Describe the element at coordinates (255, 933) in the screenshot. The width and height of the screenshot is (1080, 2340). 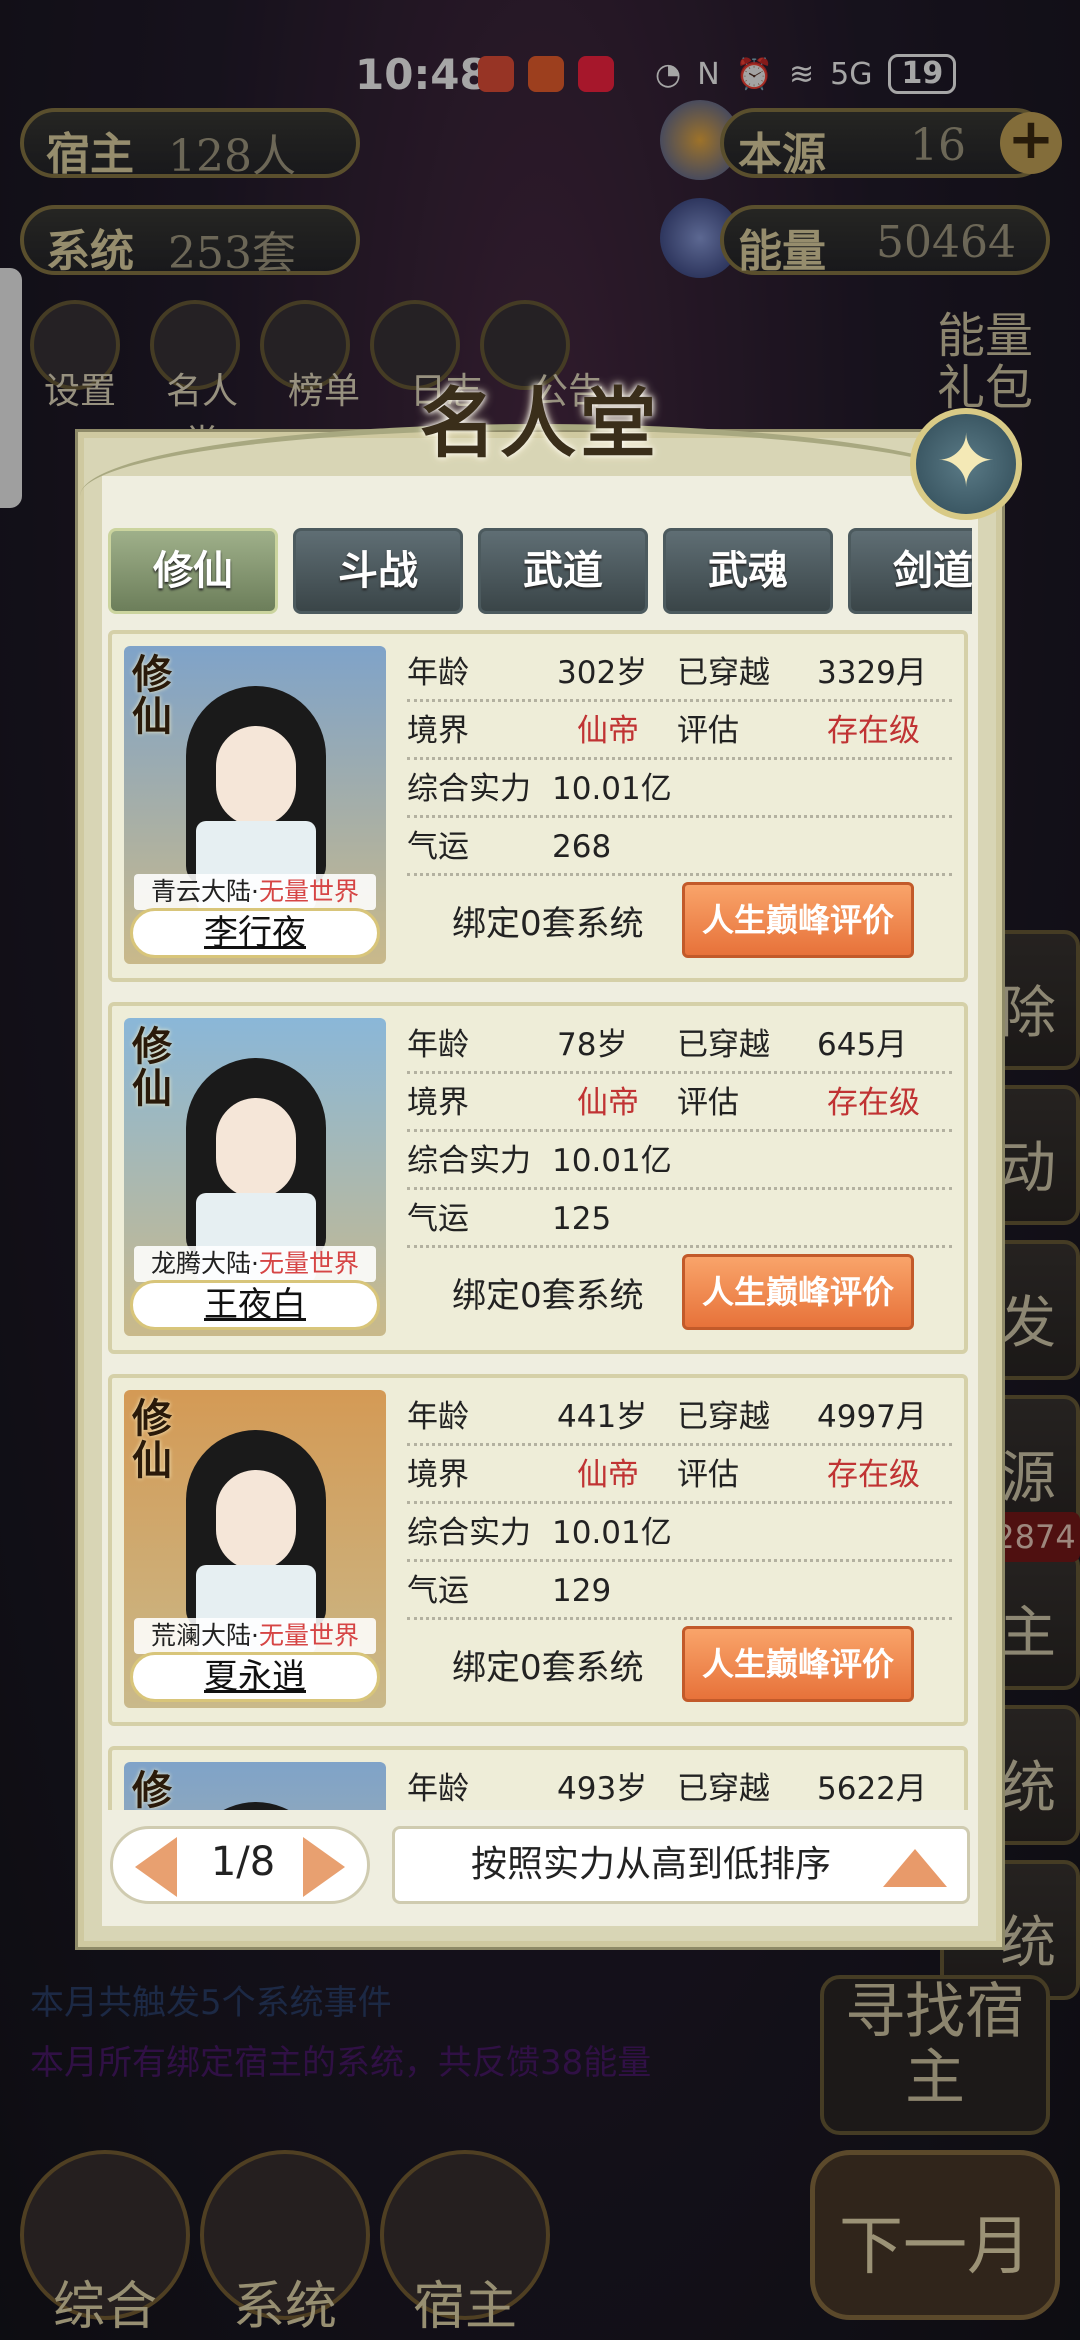
I see `character-name: 李行夜` at that location.